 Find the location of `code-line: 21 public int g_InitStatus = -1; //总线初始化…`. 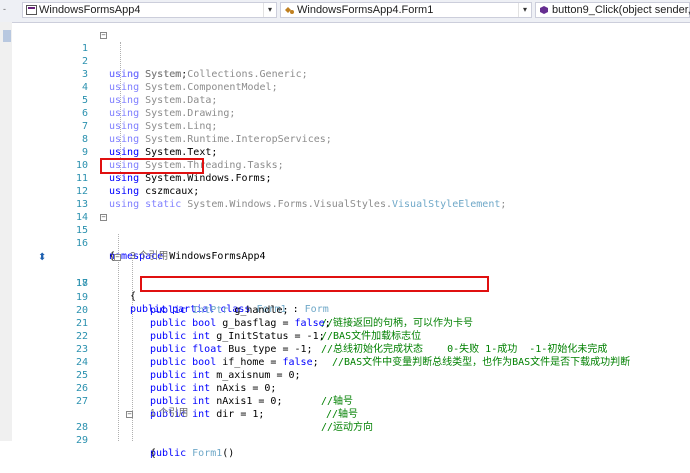

code-line: 21 public int g_InitStatus = -1; //总线初始化… is located at coordinates (351, 329).